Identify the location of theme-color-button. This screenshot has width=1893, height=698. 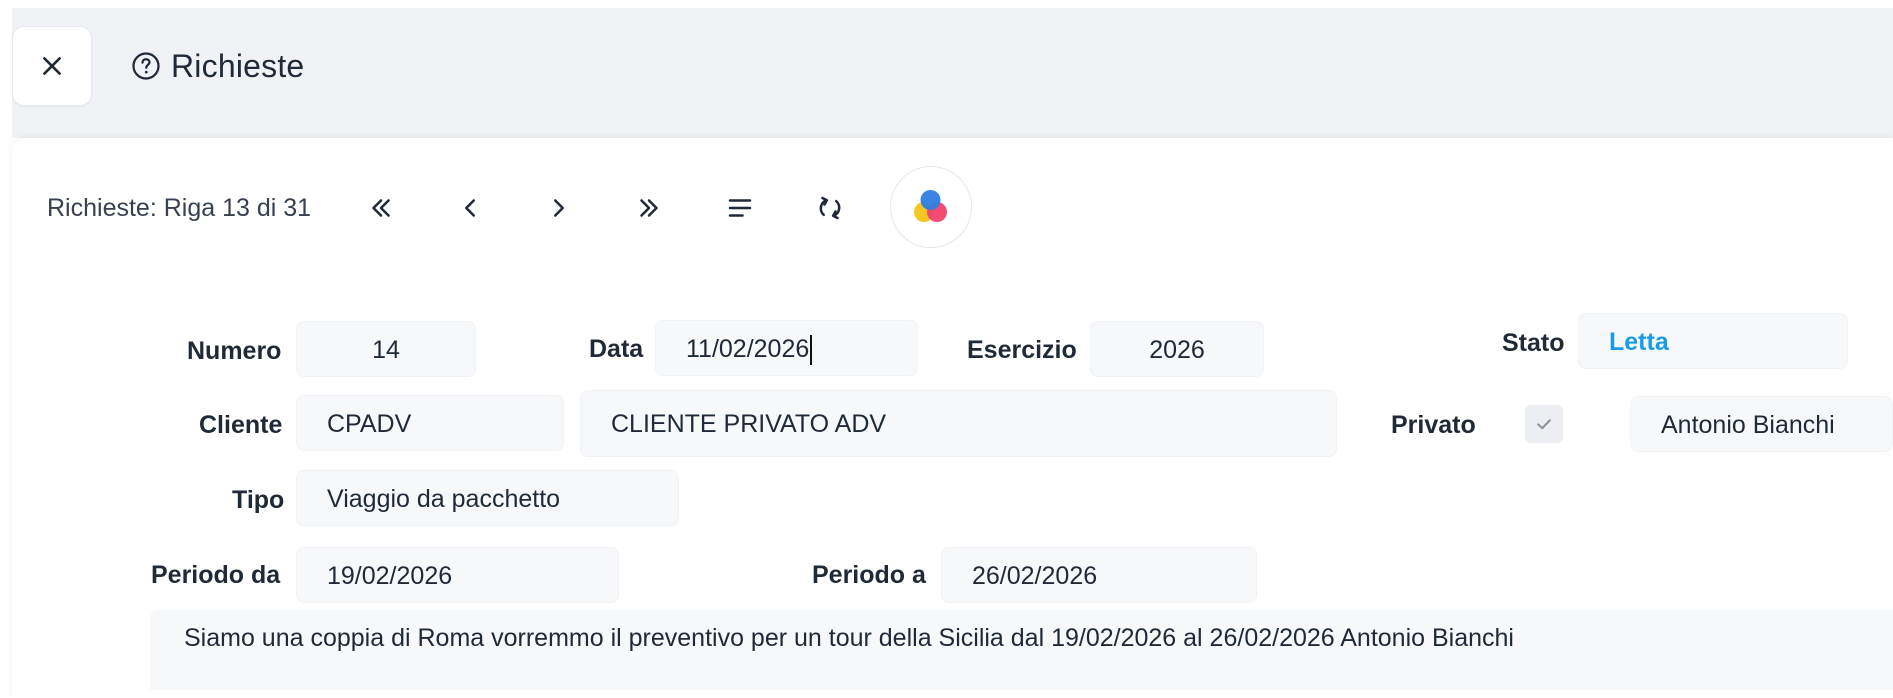
(931, 207).